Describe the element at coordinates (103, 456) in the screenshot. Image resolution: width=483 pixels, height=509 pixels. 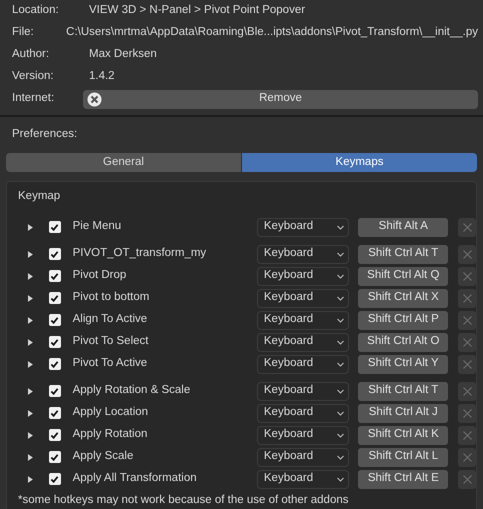
I see `keymap-item-name: Apply Scale` at that location.